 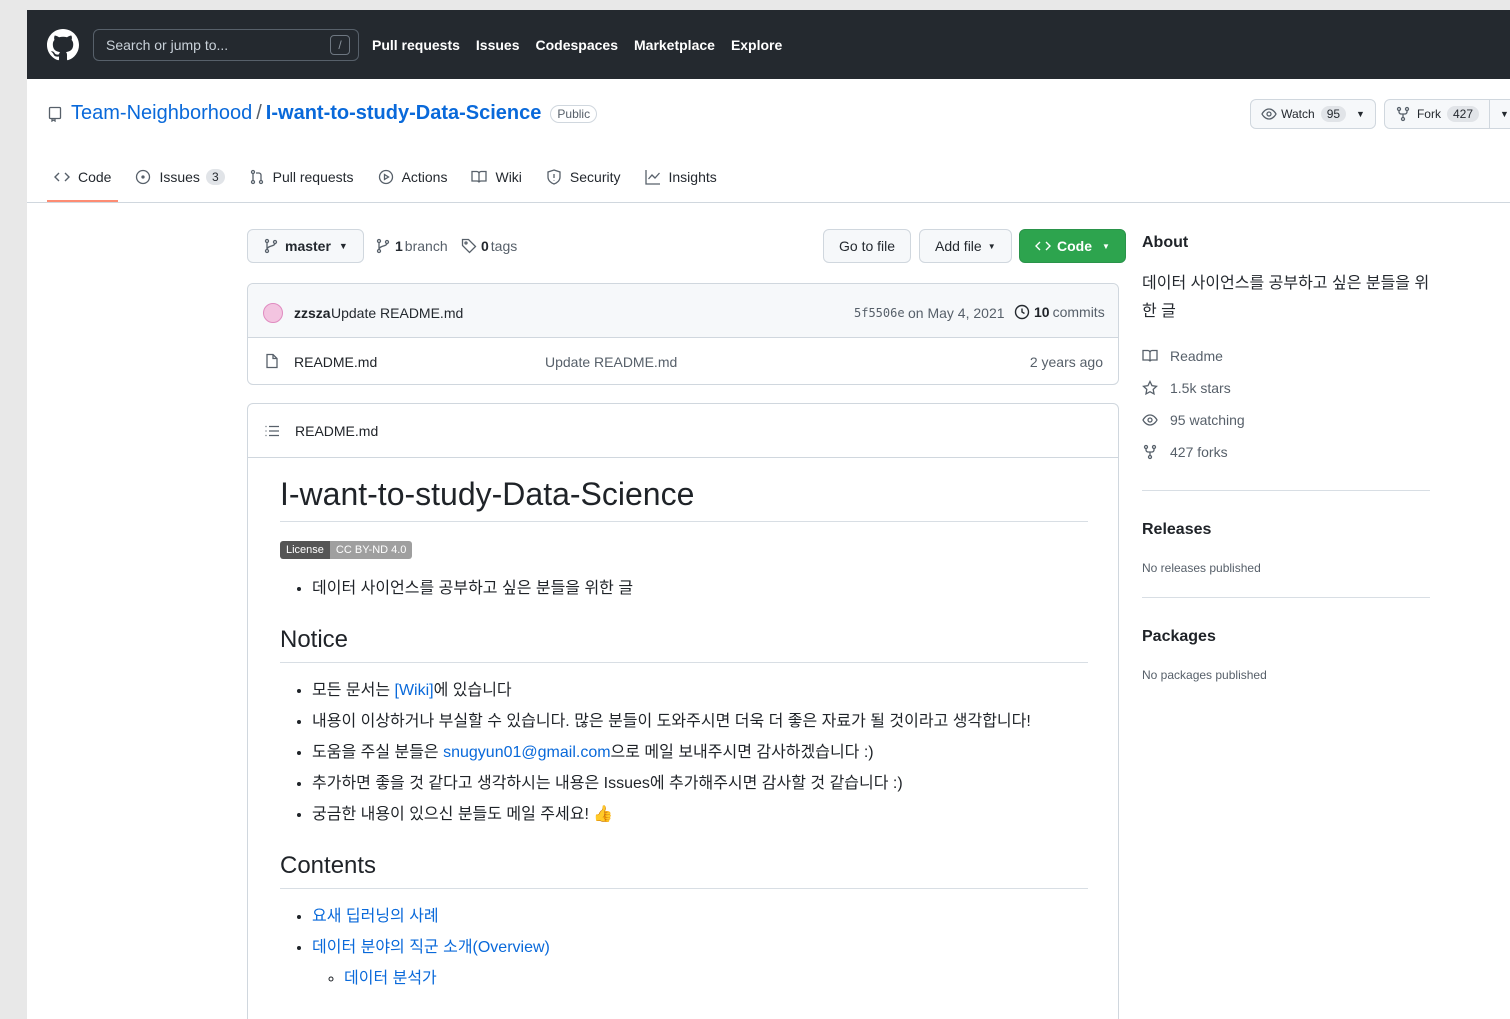 I want to click on file-row: README.md Update README.md 2 years ago, so click(x=683, y=361).